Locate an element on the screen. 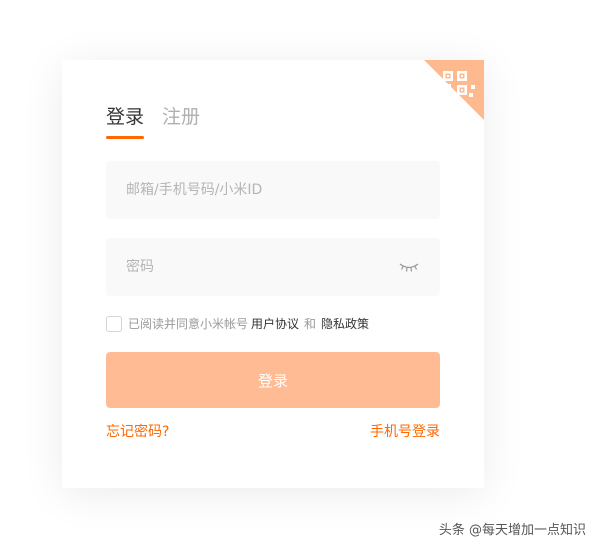 The height and width of the screenshot is (550, 600). tab-login: 登录 is located at coordinates (125, 121).